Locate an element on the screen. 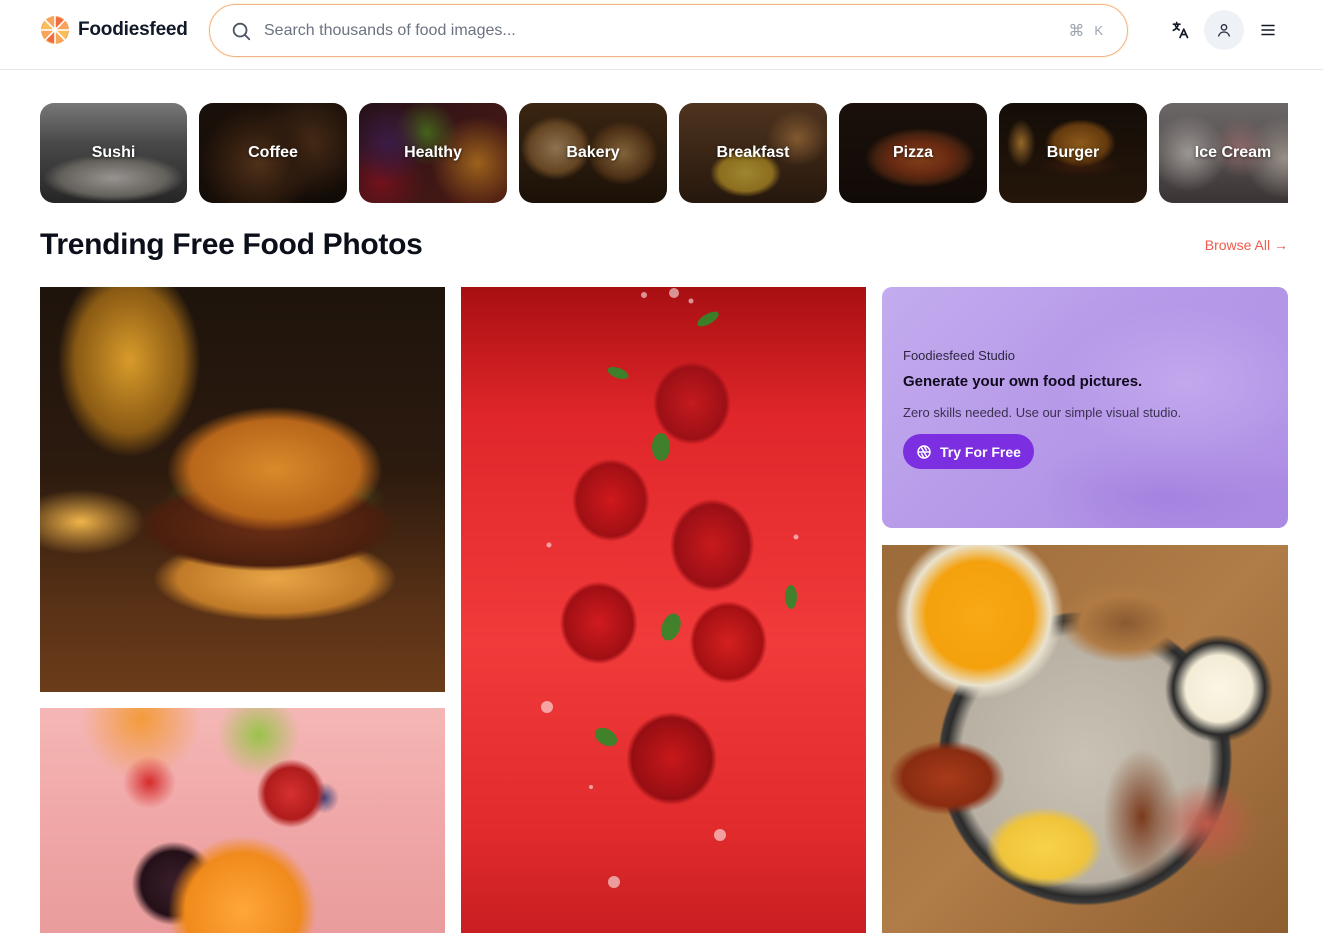  category-label: Bakery is located at coordinates (593, 152).